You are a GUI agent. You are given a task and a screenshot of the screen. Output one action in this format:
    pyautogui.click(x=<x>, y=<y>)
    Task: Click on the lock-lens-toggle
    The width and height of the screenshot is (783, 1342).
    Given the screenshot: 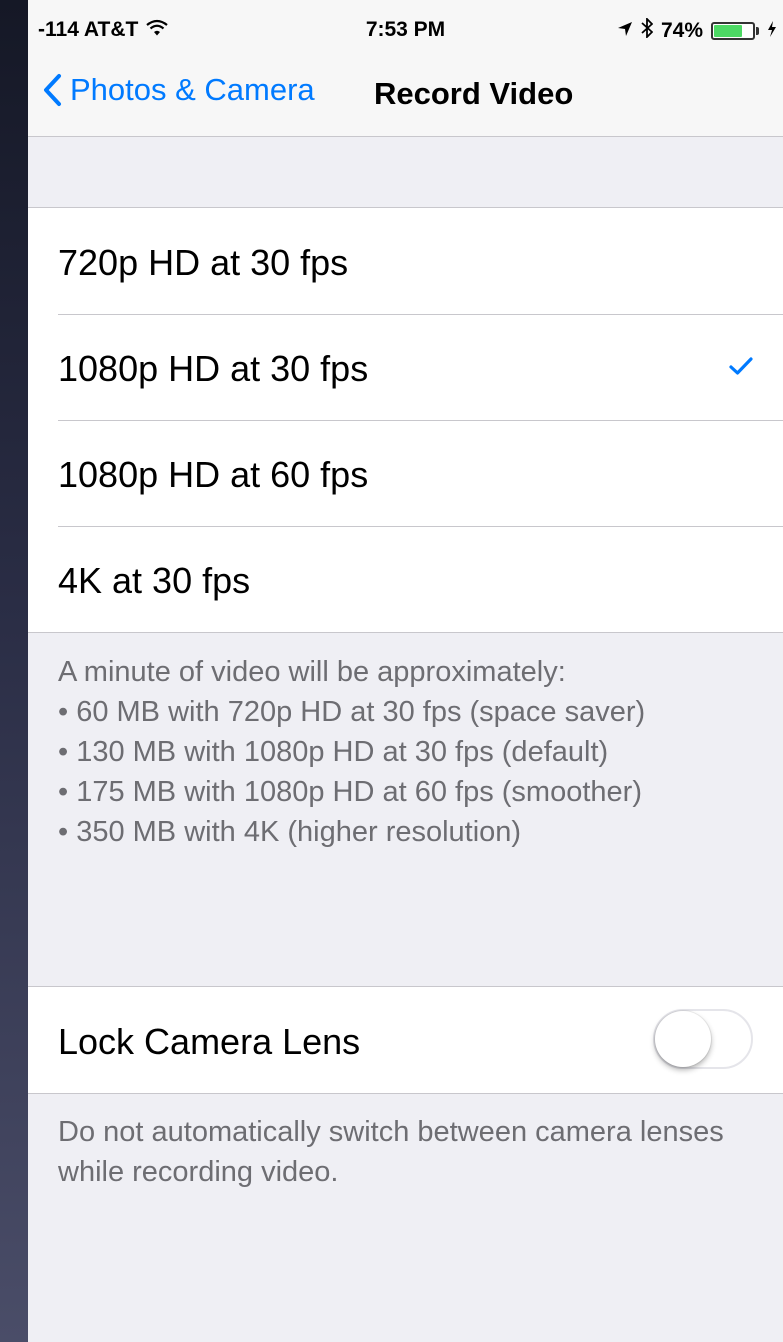 What is the action you would take?
    pyautogui.click(x=703, y=1039)
    